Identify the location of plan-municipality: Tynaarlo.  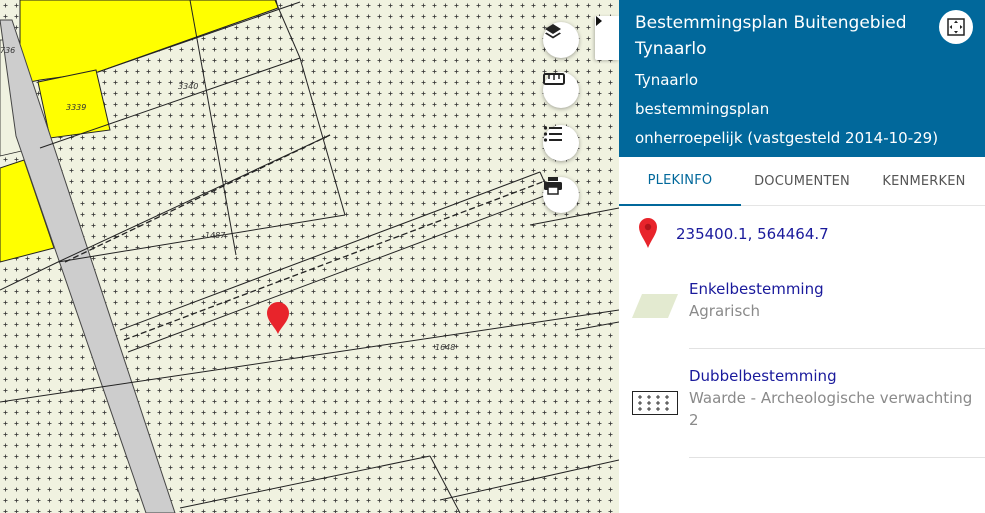
(667, 80).